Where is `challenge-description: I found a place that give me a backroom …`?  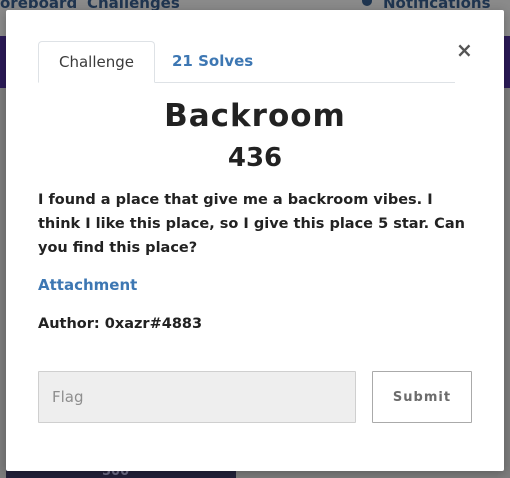 challenge-description: I found a place that give me a backroom … is located at coordinates (251, 224).